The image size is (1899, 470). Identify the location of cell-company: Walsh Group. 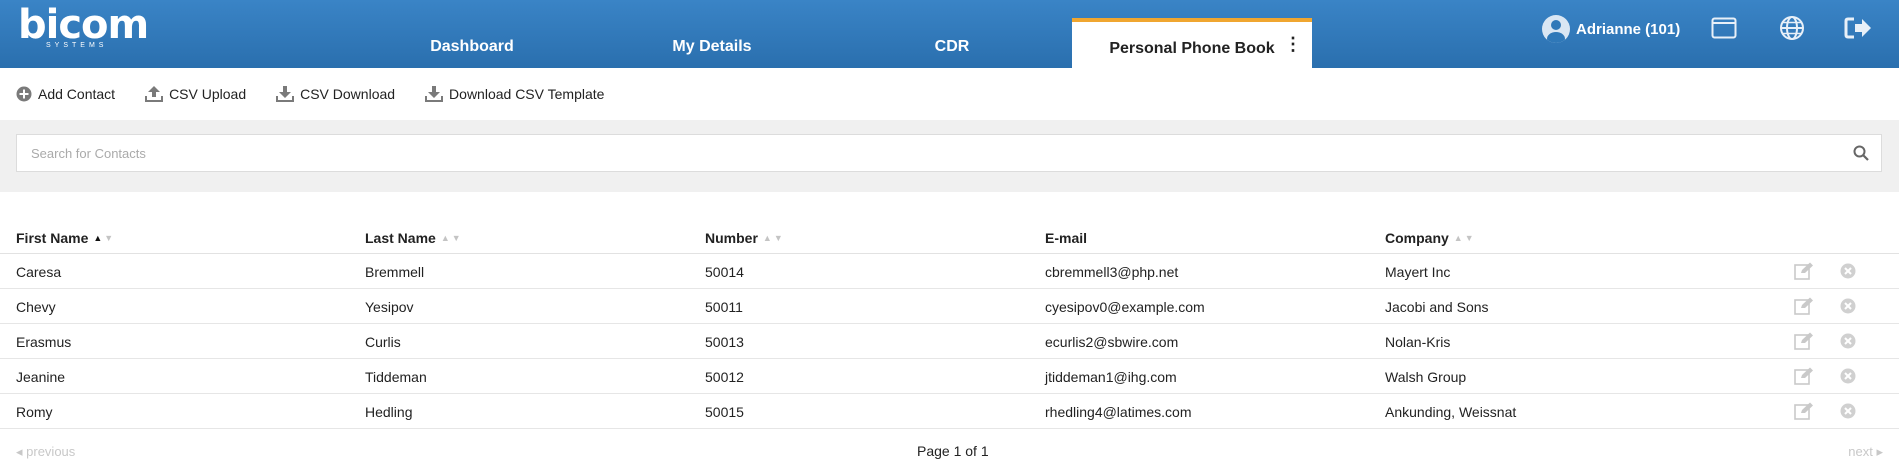
(1426, 377).